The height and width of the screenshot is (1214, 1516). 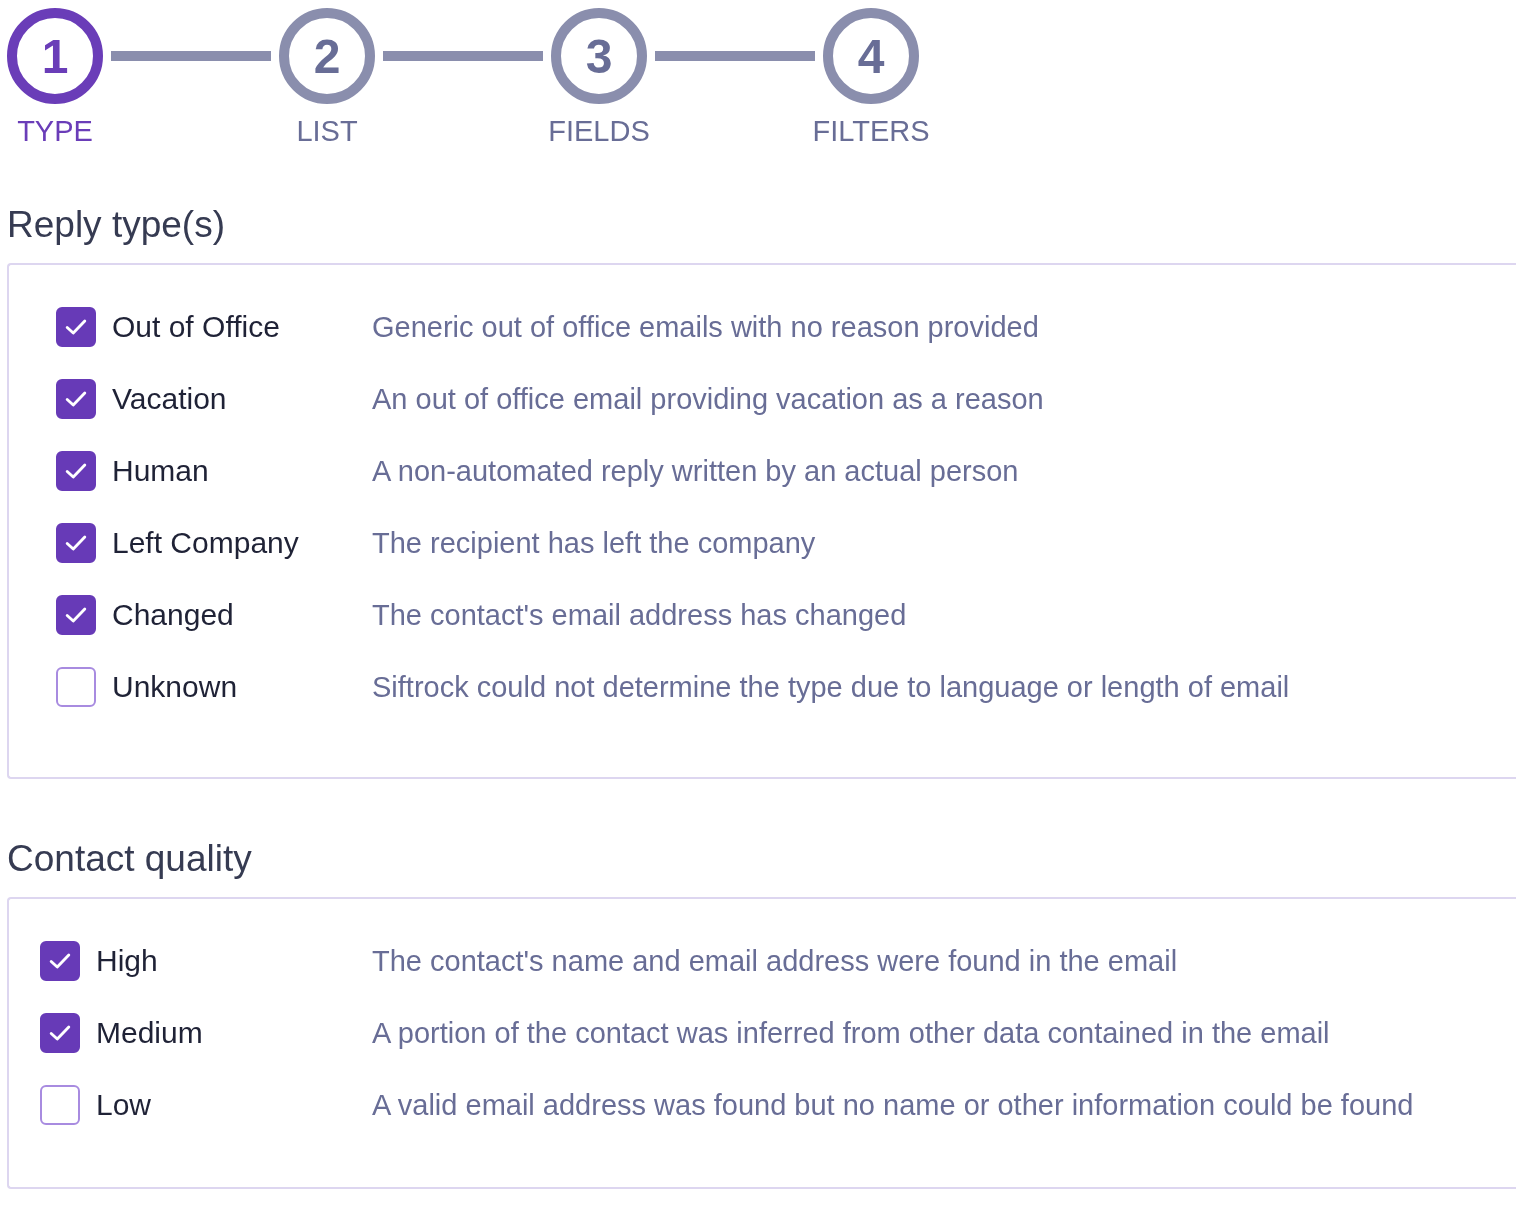 What do you see at coordinates (599, 56) in the screenshot?
I see `step-circle: 3` at bounding box center [599, 56].